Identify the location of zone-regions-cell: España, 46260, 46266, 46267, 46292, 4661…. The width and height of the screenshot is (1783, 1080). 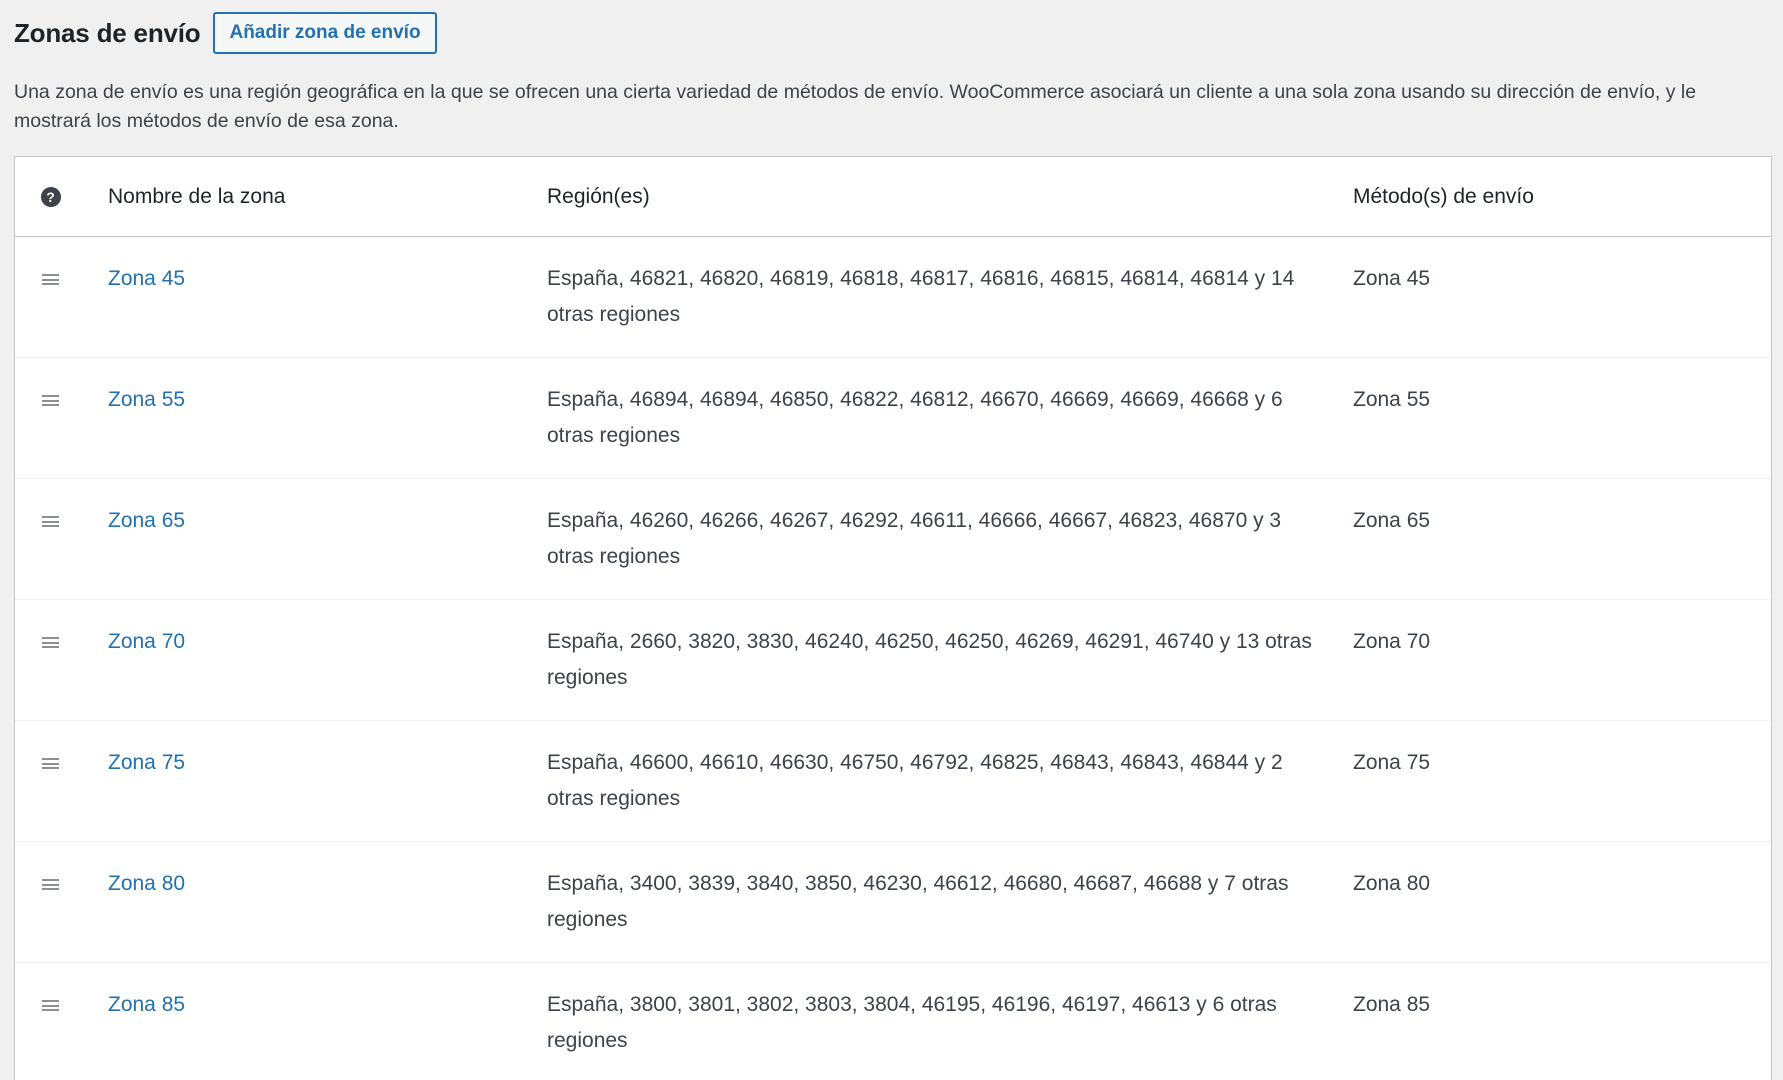
(914, 538).